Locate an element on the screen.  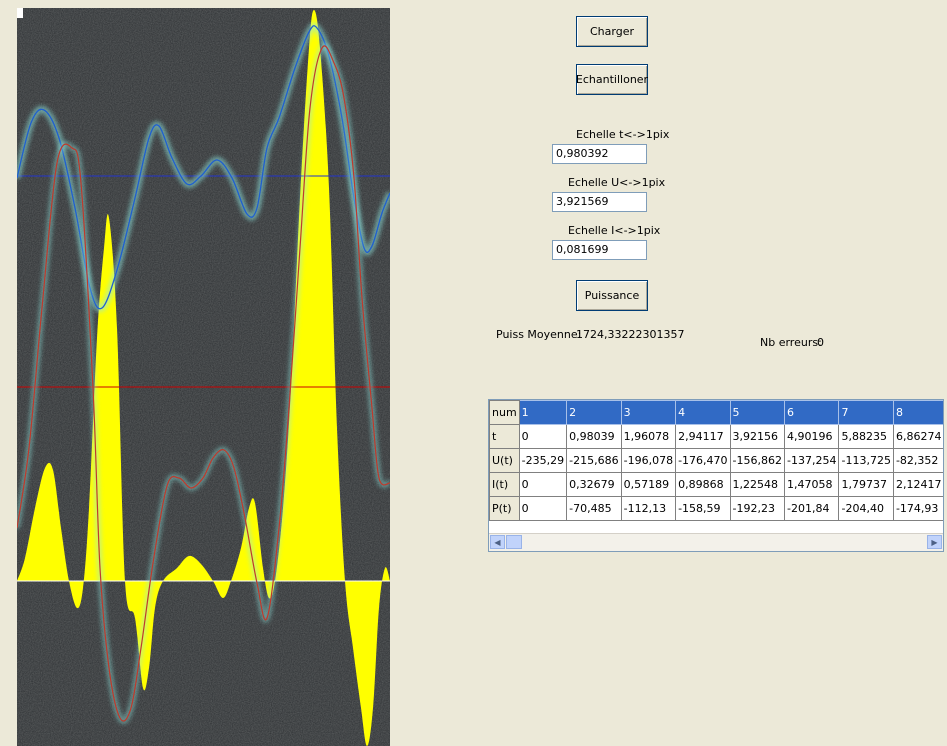
grid-cell: 6,86274 is located at coordinates (917, 436).